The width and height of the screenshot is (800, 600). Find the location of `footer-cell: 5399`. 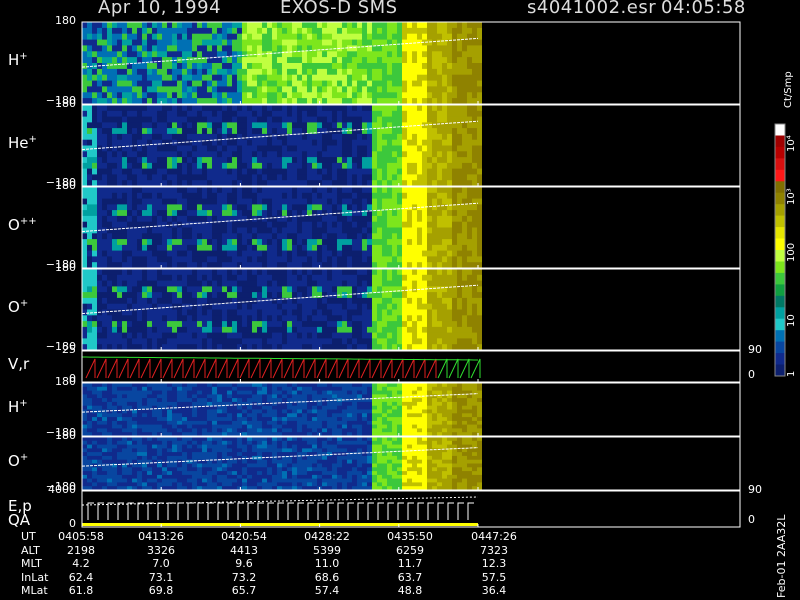

footer-cell: 5399 is located at coordinates (327, 550).